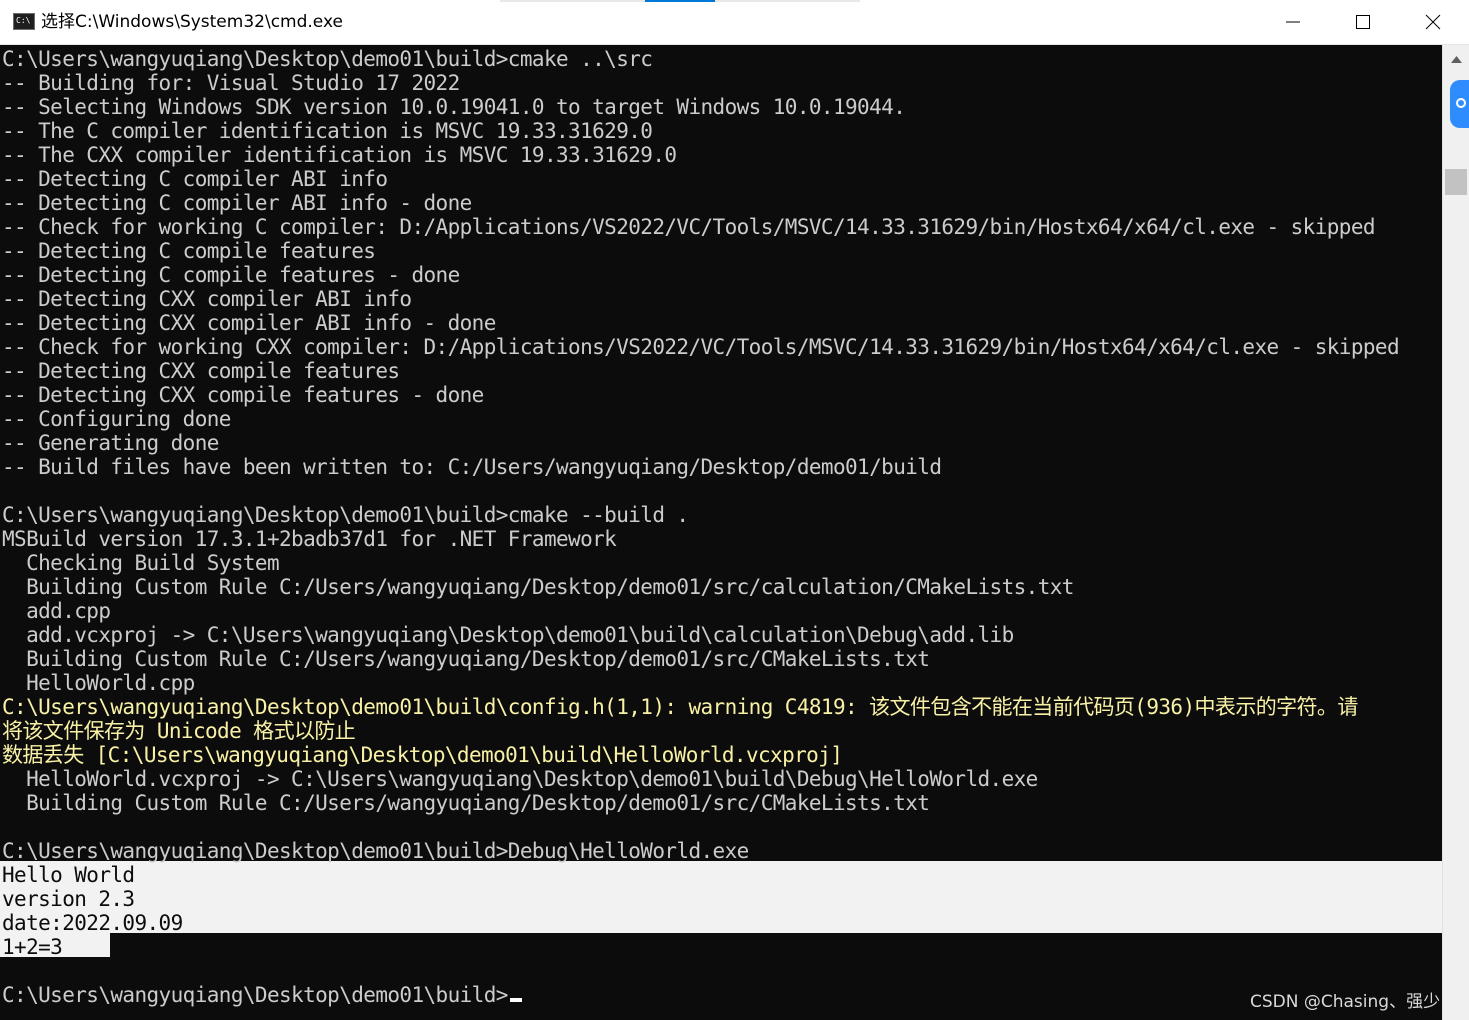 The image size is (1469, 1020). I want to click on console-line: -- Building for: Visual Studio 17 2022, so click(231, 83).